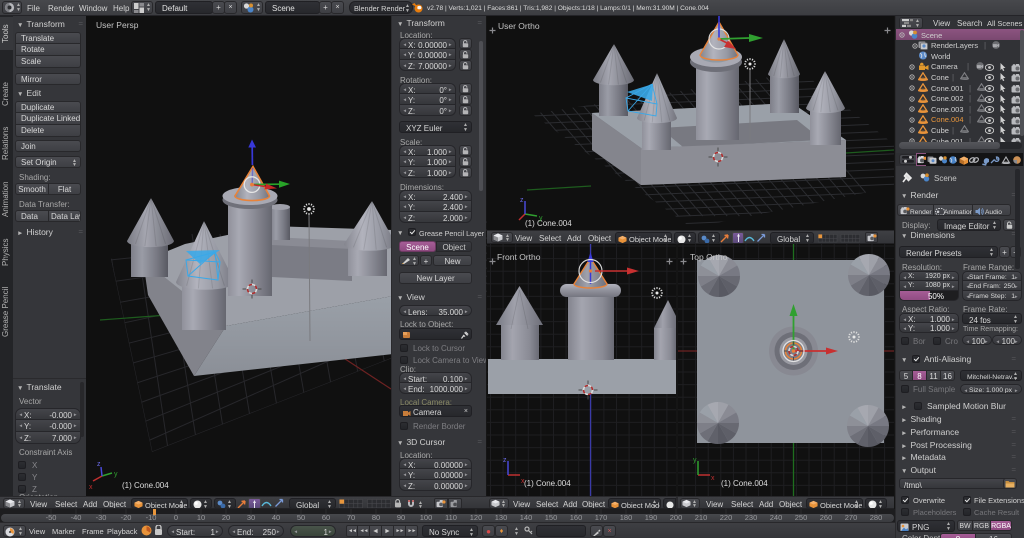 The width and height of the screenshot is (1024, 538). I want to click on svg-text: 280, so click(876, 517).